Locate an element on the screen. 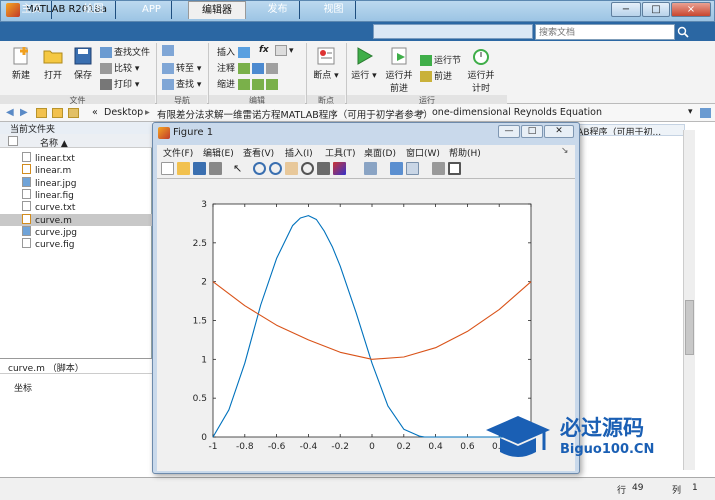 This screenshot has height=500, width=715. menu-tools: 工具(T) is located at coordinates (340, 152).